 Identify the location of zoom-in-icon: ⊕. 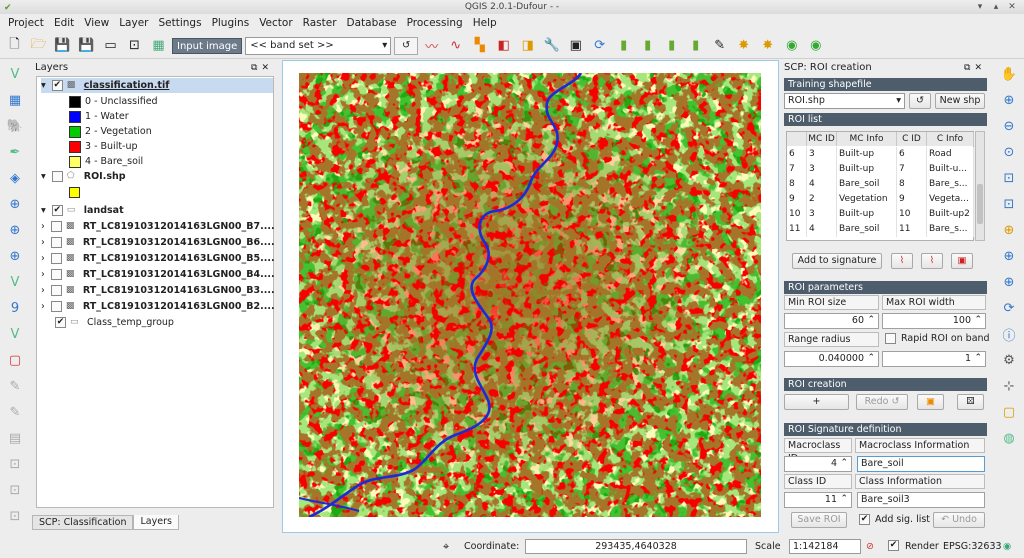
(1009, 100).